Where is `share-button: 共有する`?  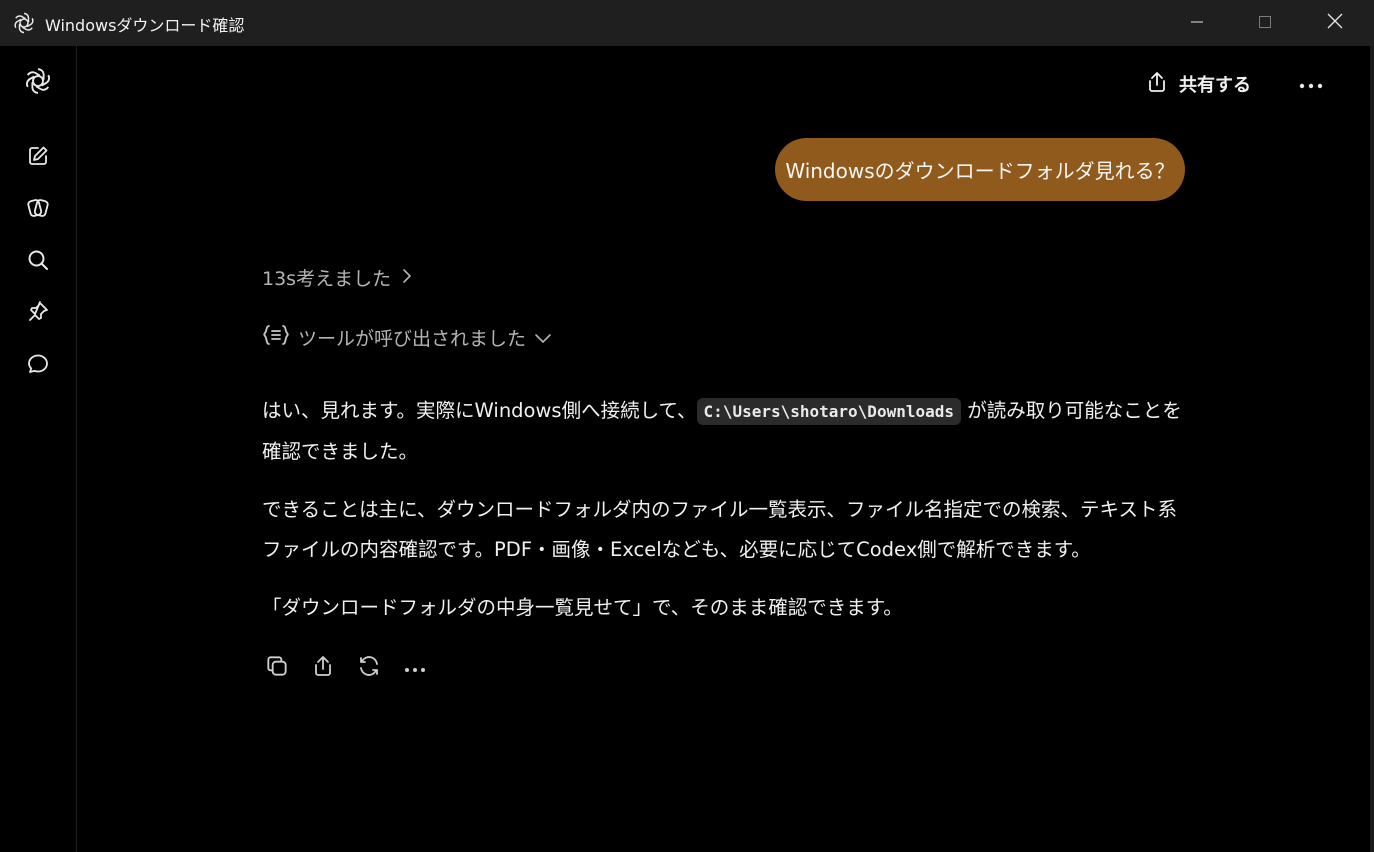
share-button: 共有する is located at coordinates (1198, 84).